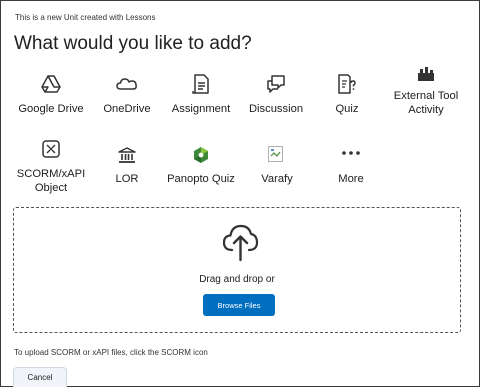 Image resolution: width=480 pixels, height=387 pixels. I want to click on external-tool-icon, so click(426, 74).